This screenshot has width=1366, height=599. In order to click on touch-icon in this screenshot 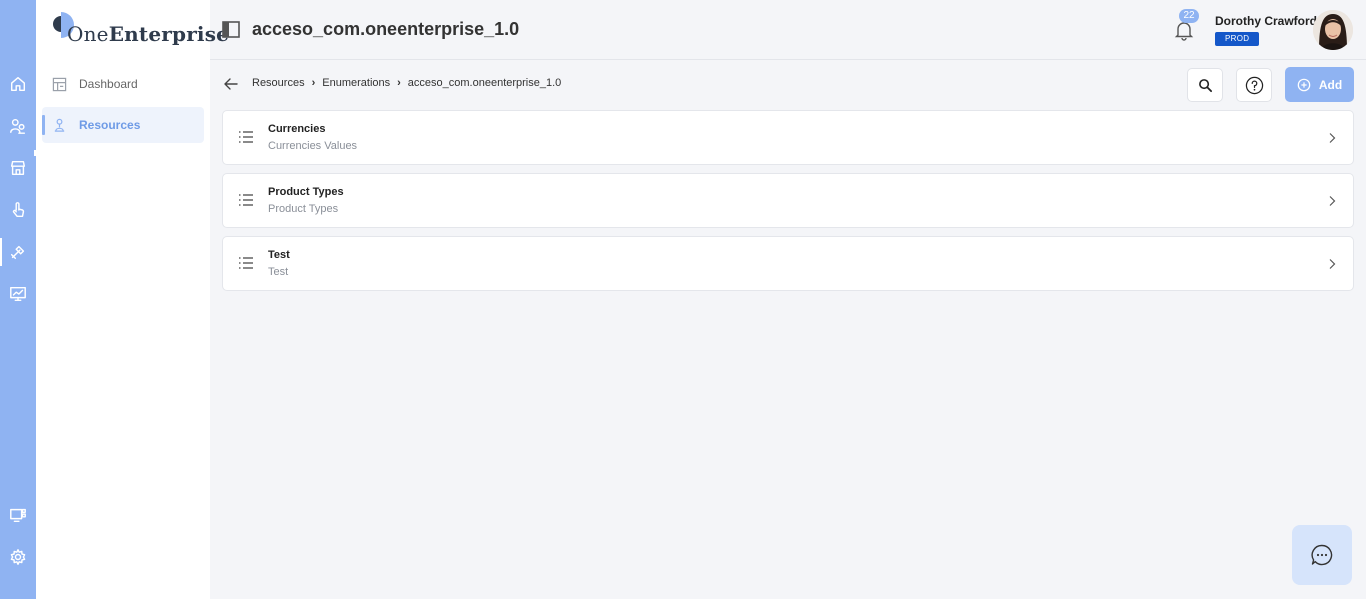, I will do `click(18, 210)`.